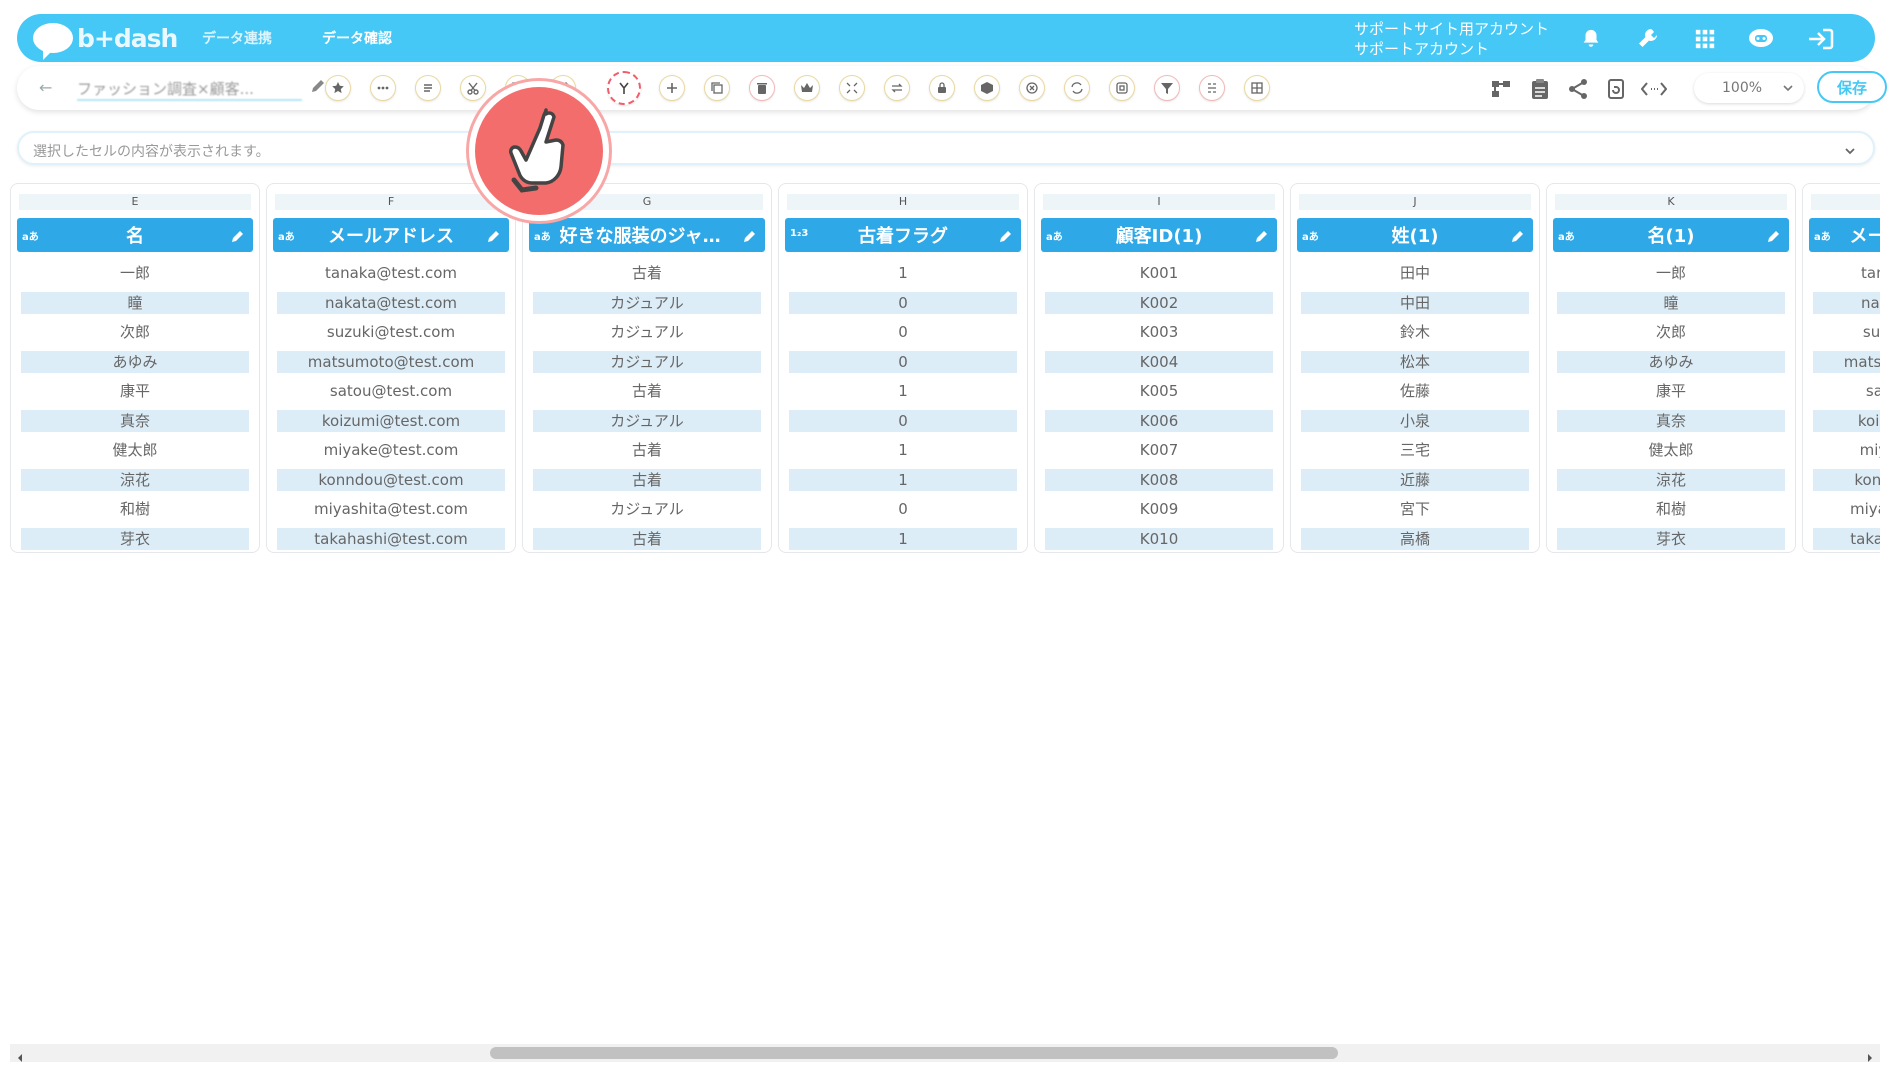 The width and height of the screenshot is (1890, 1067). Describe the element at coordinates (762, 88) in the screenshot. I see `delete-trash-icon` at that location.